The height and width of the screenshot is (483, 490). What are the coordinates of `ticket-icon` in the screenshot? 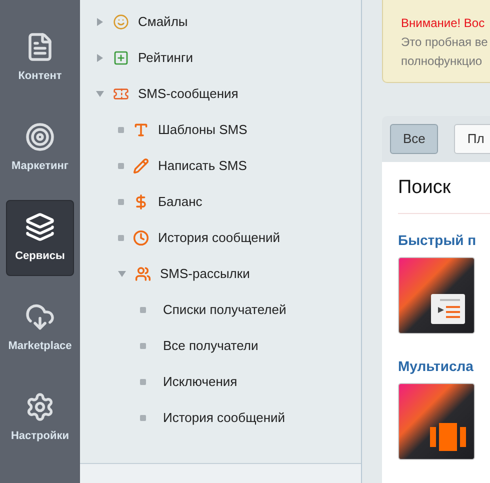 It's located at (121, 94).